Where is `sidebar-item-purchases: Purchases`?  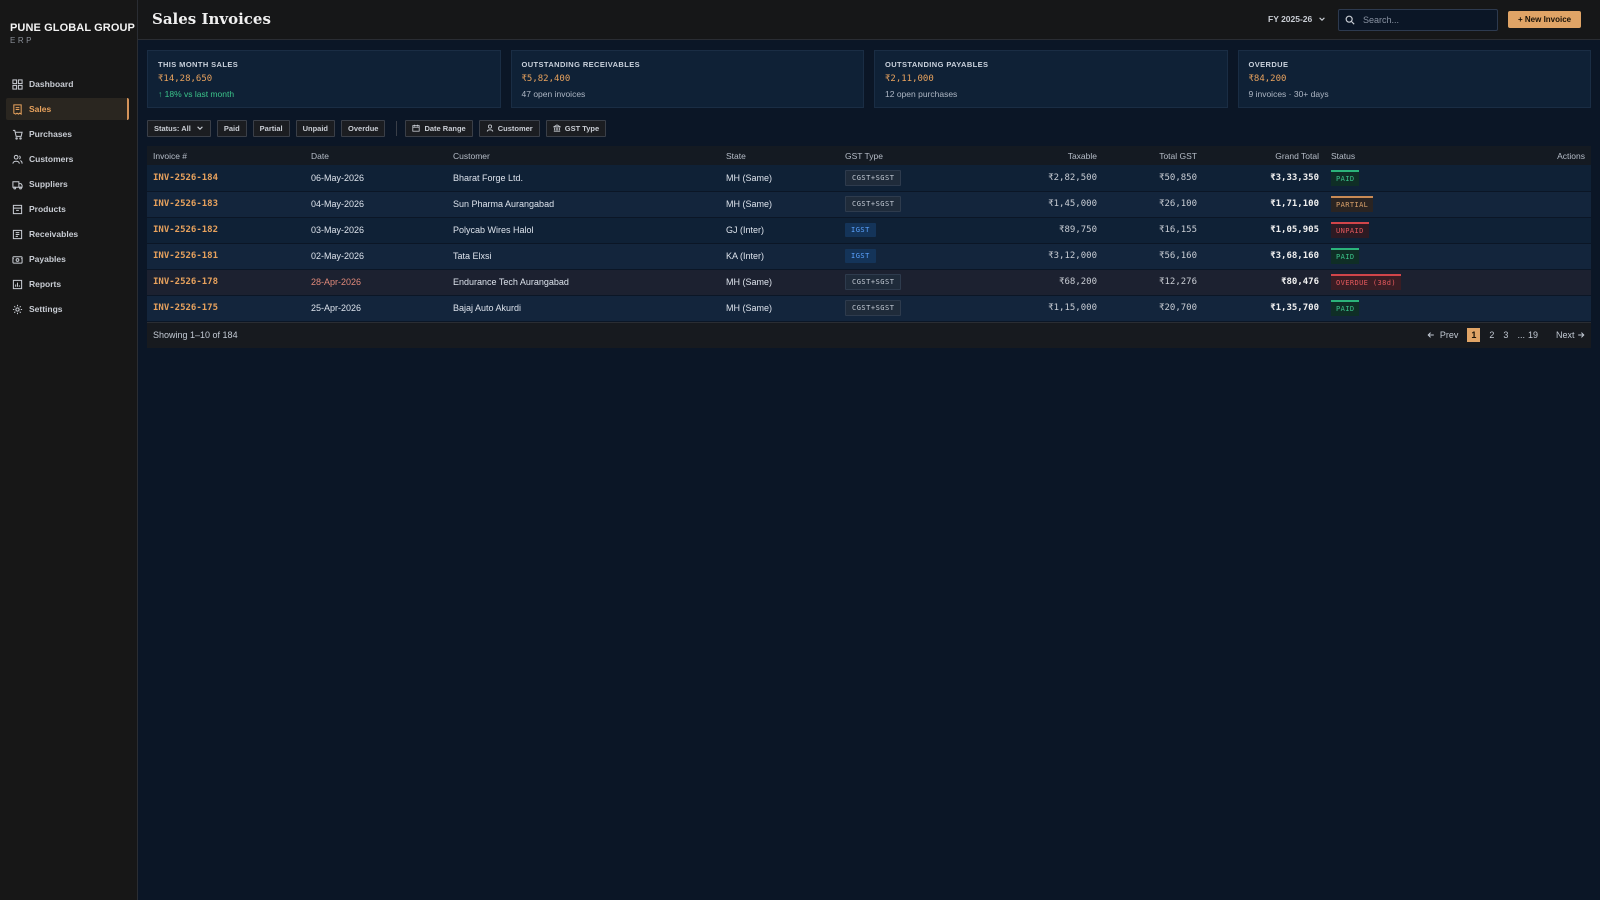
sidebar-item-purchases: Purchases is located at coordinates (68, 134).